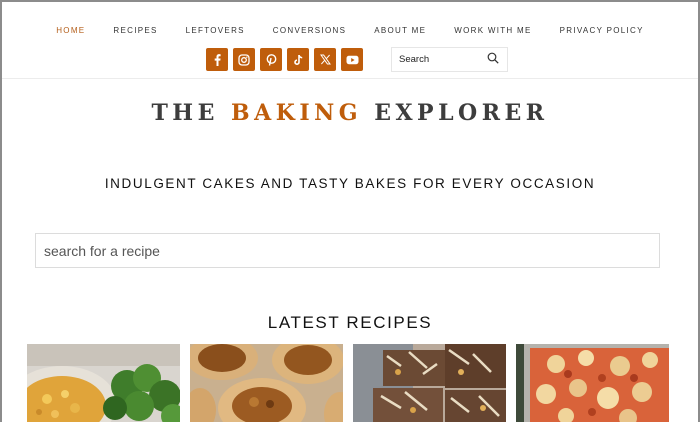  I want to click on recipe-search-box, so click(347, 250).